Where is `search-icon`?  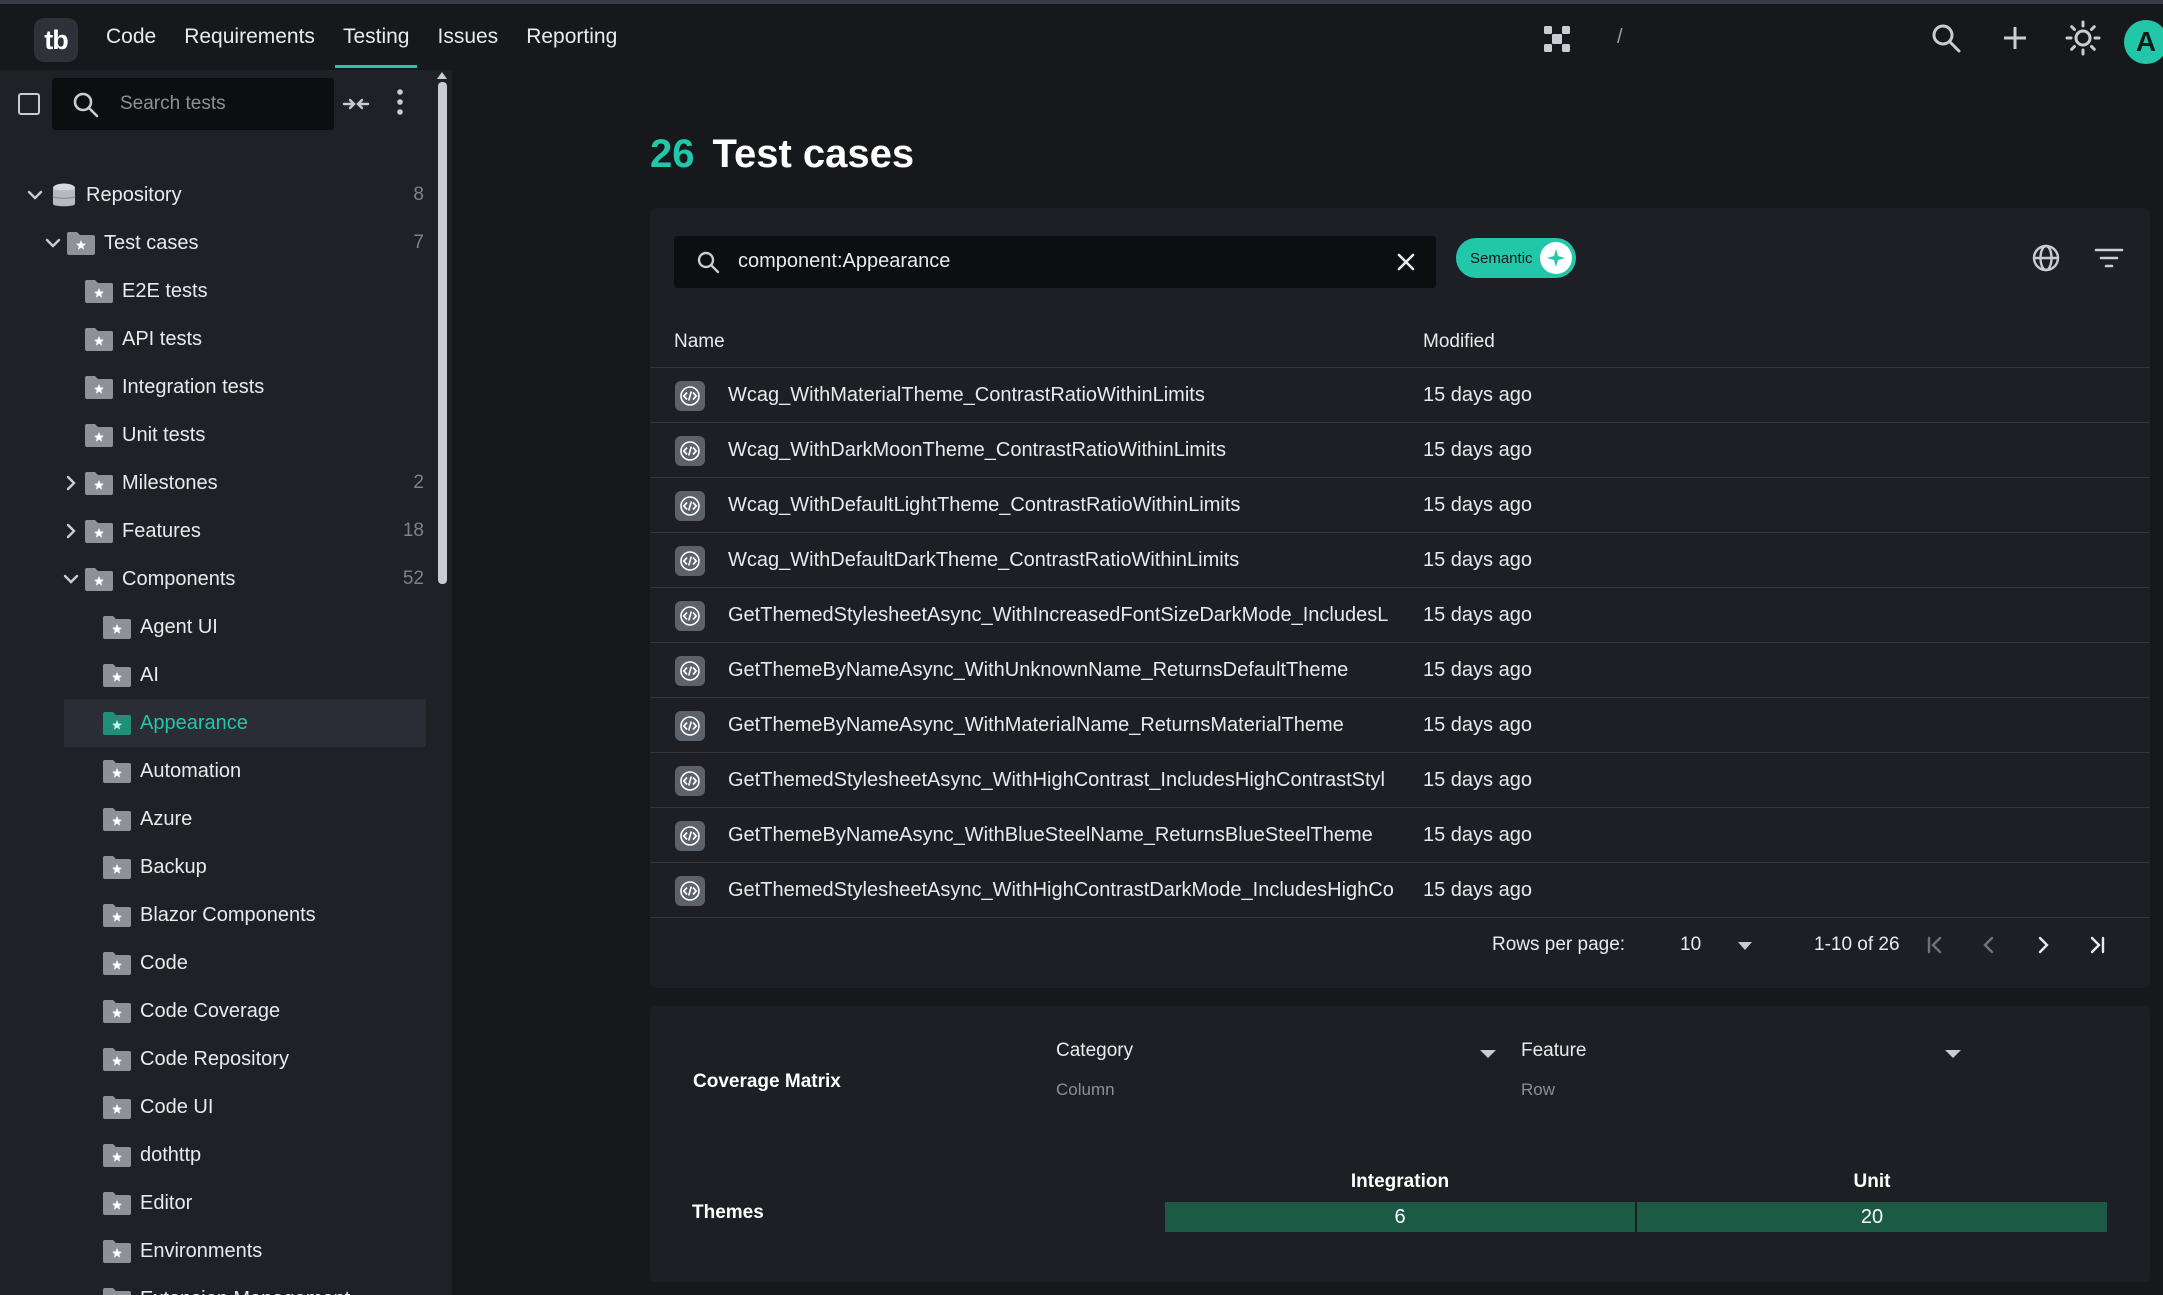 search-icon is located at coordinates (1946, 38).